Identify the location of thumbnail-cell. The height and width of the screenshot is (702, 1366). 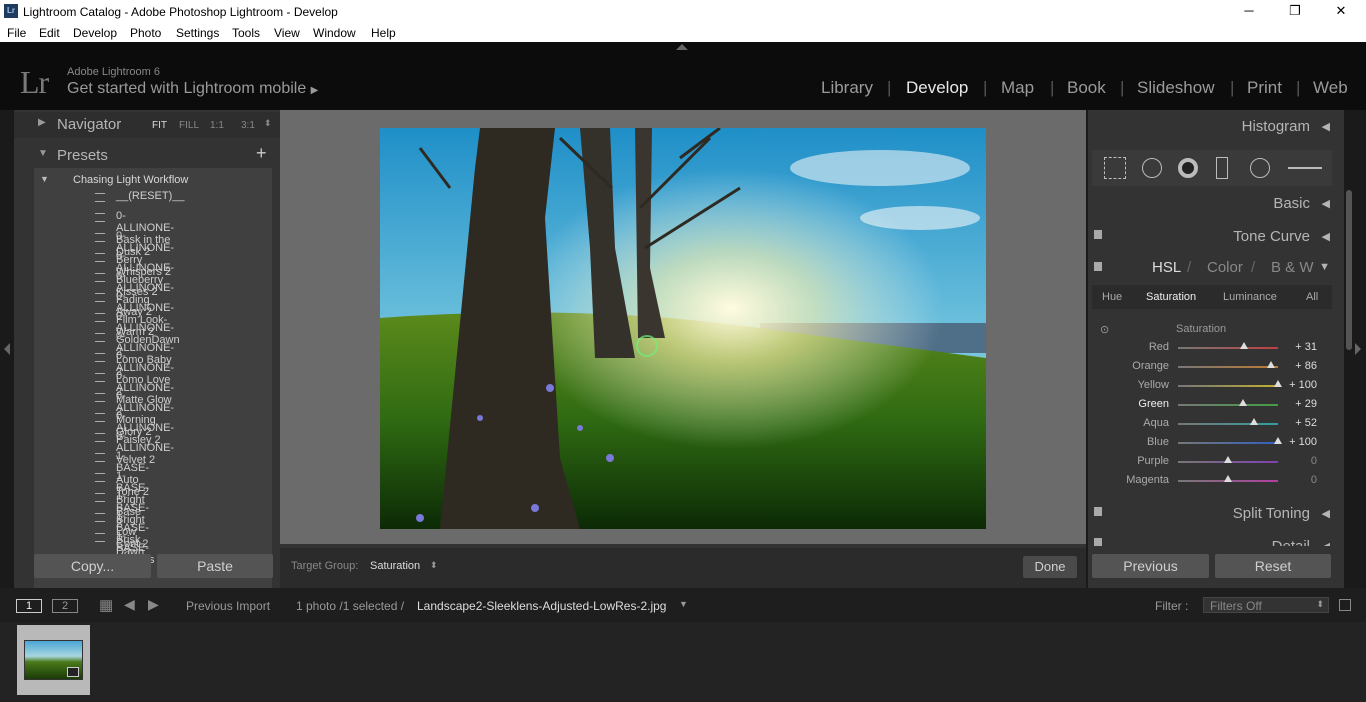
(53, 660).